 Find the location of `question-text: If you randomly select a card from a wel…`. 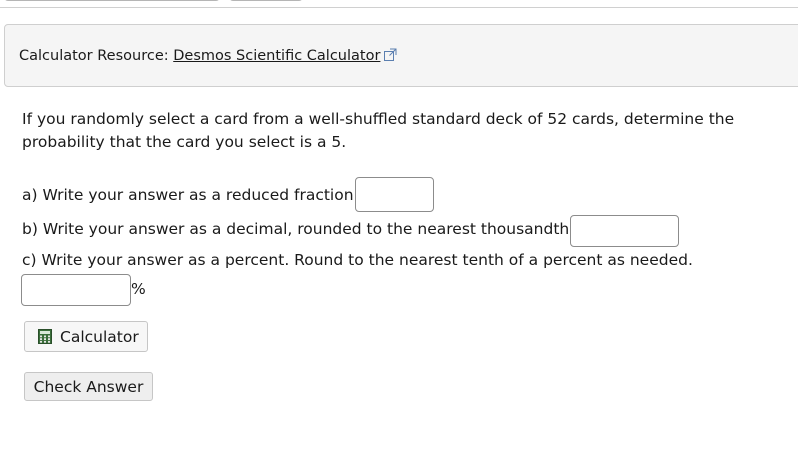

question-text: If you randomly select a card from a wel… is located at coordinates (378, 130).